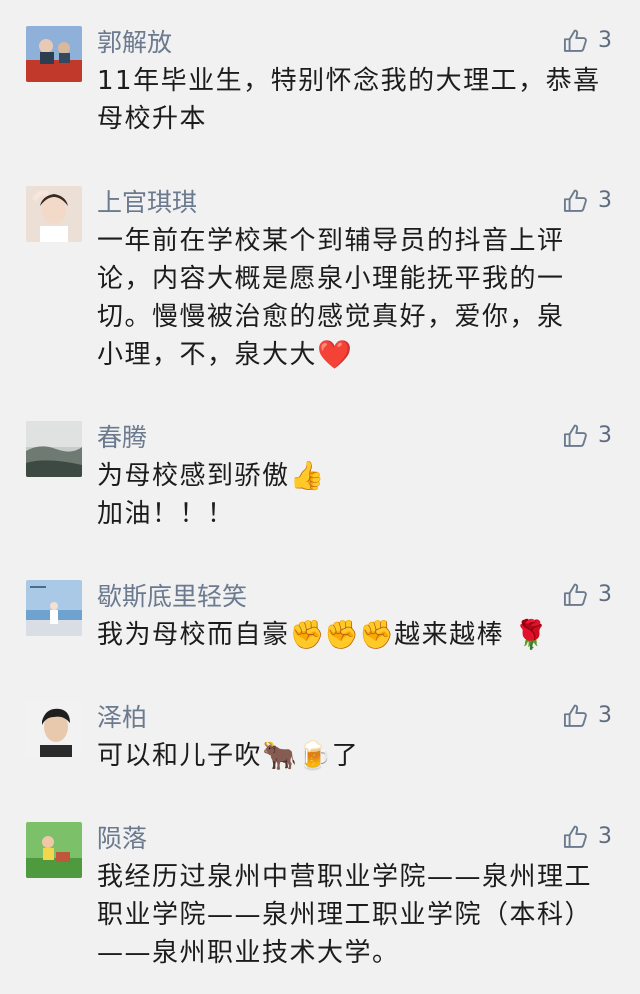  I want to click on comment-text: 可以和儿子吹🐂🍺了, so click(357, 756).